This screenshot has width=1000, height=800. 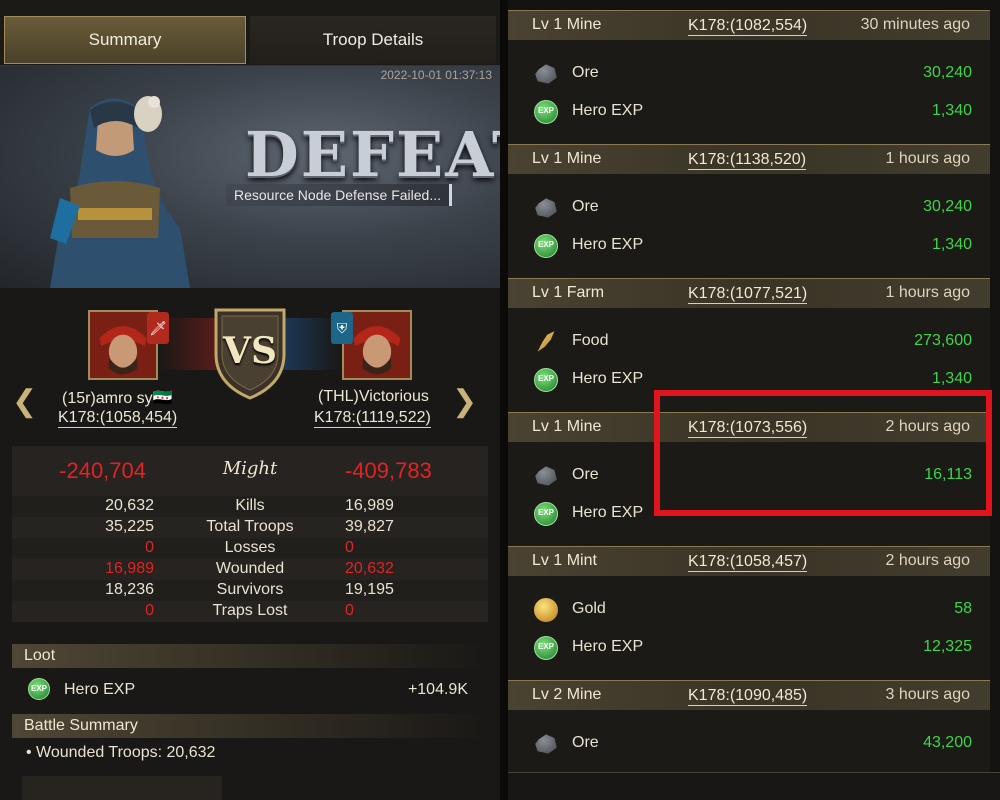 What do you see at coordinates (102, 470) in the screenshot?
I see `attacker-might-change: -240,704` at bounding box center [102, 470].